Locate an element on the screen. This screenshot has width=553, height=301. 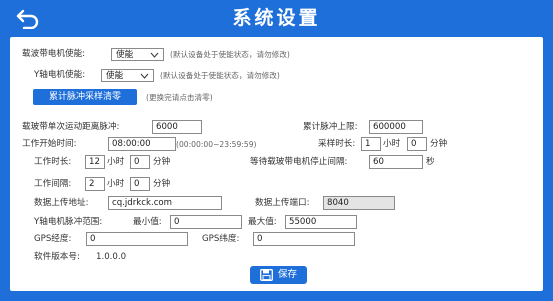
upload-port-input: 8040 is located at coordinates (359, 203).